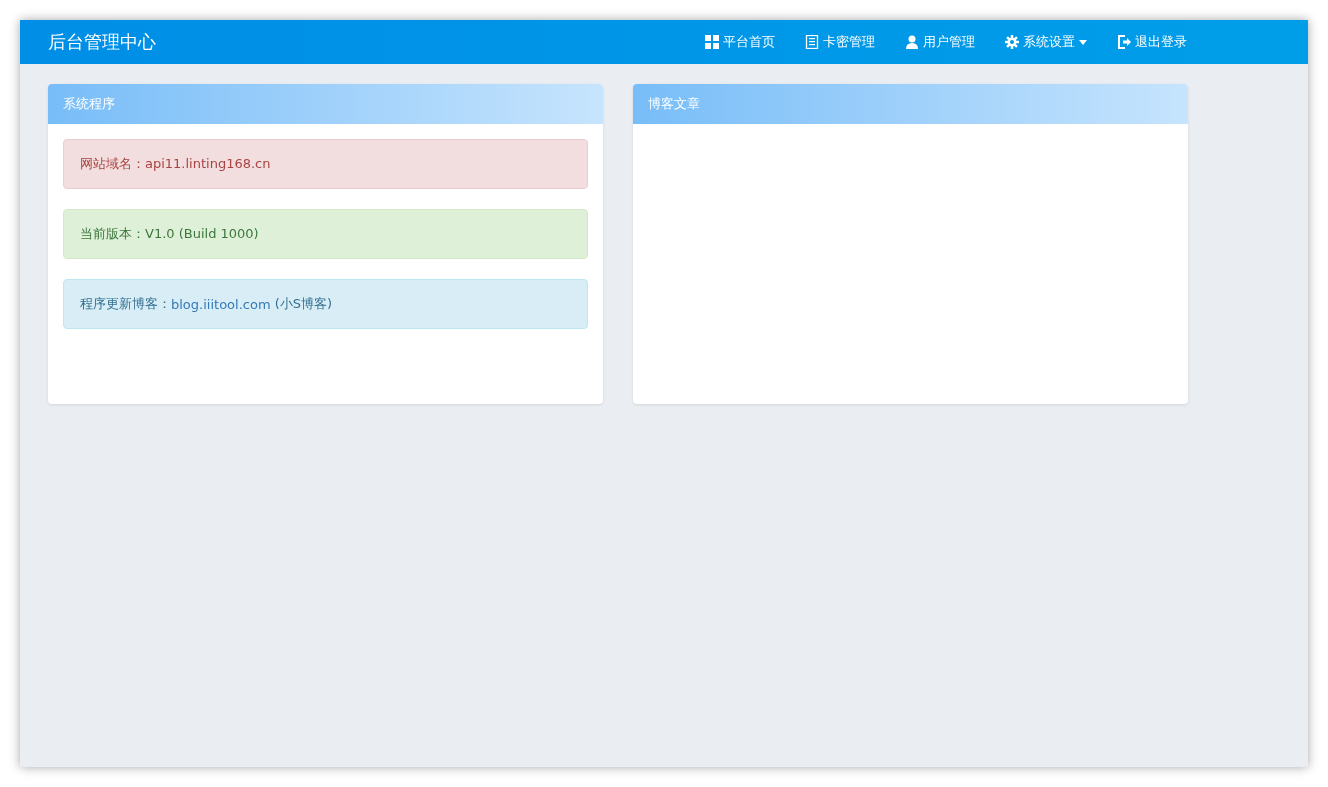  I want to click on user-icon, so click(912, 42).